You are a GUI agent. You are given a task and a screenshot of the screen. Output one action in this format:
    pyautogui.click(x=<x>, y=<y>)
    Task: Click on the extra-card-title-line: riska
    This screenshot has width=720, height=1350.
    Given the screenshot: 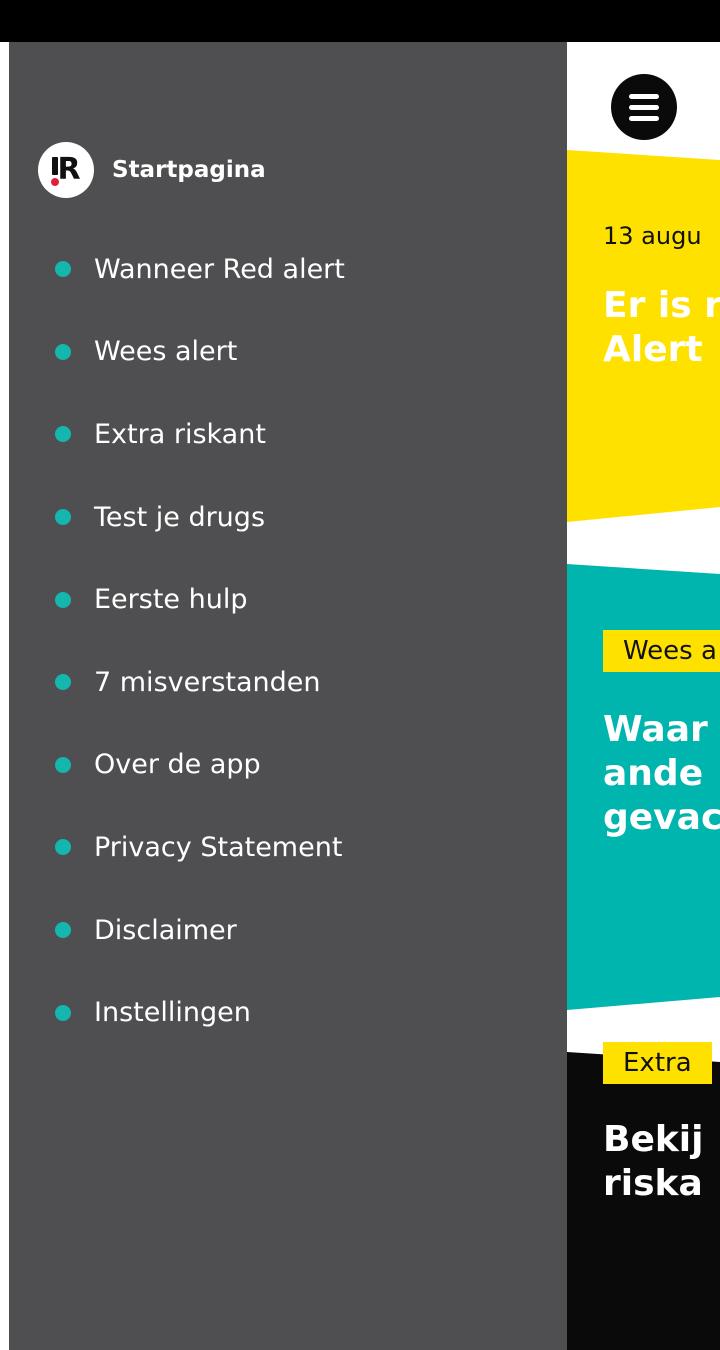 What is the action you would take?
    pyautogui.click(x=653, y=1183)
    